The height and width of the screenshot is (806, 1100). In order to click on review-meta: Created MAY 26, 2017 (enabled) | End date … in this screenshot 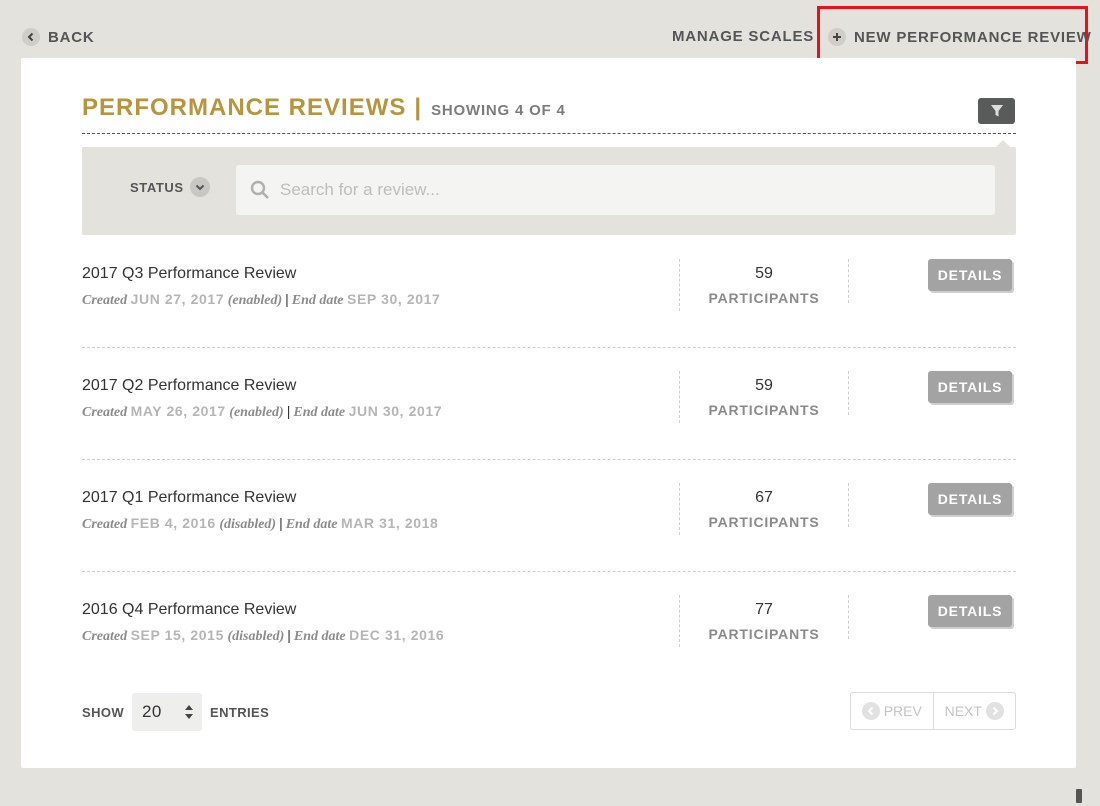, I will do `click(262, 411)`.